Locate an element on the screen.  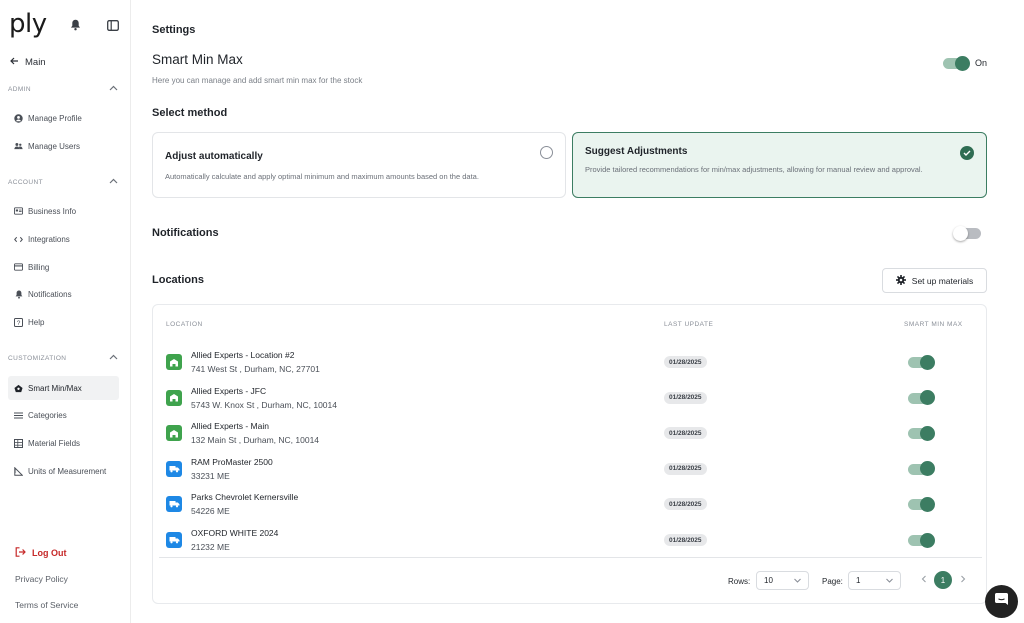
method-title: Adjust automatically is located at coordinates (214, 156).